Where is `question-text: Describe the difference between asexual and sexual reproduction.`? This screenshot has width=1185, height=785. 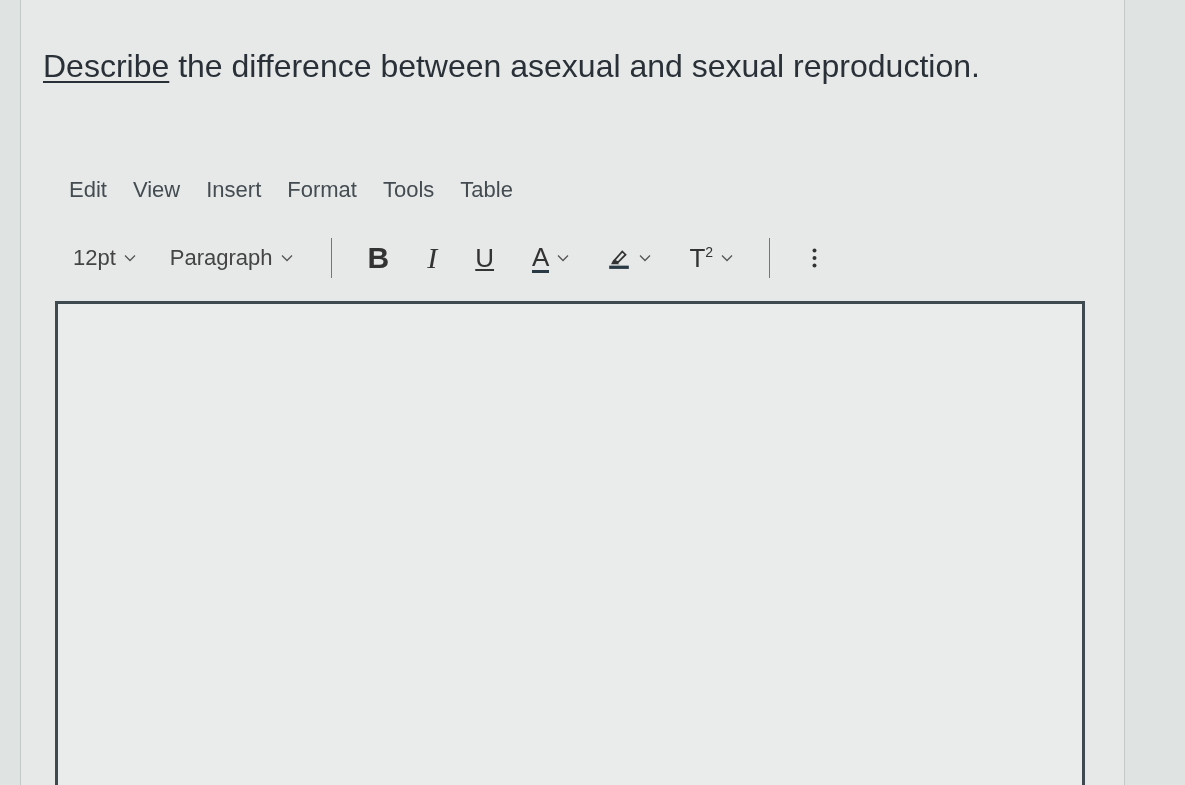
question-text: Describe the difference between asexual and sexual reproduction. is located at coordinates (512, 66).